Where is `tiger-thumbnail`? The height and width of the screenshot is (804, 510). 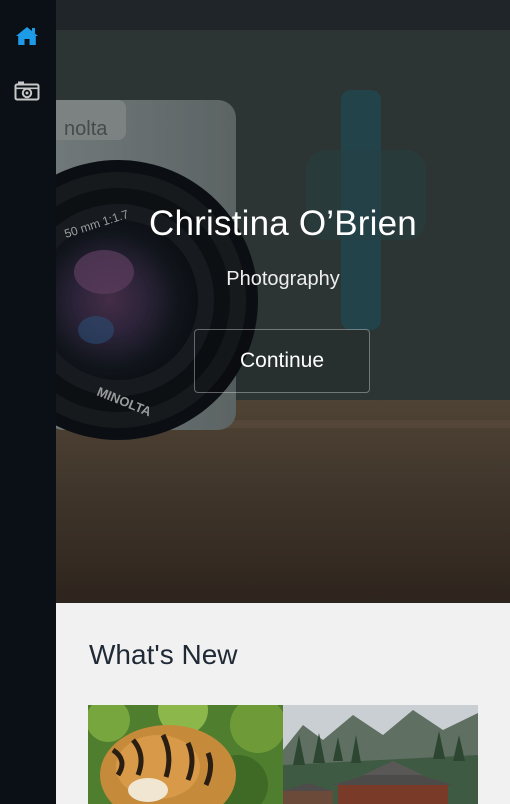 tiger-thumbnail is located at coordinates (185, 754).